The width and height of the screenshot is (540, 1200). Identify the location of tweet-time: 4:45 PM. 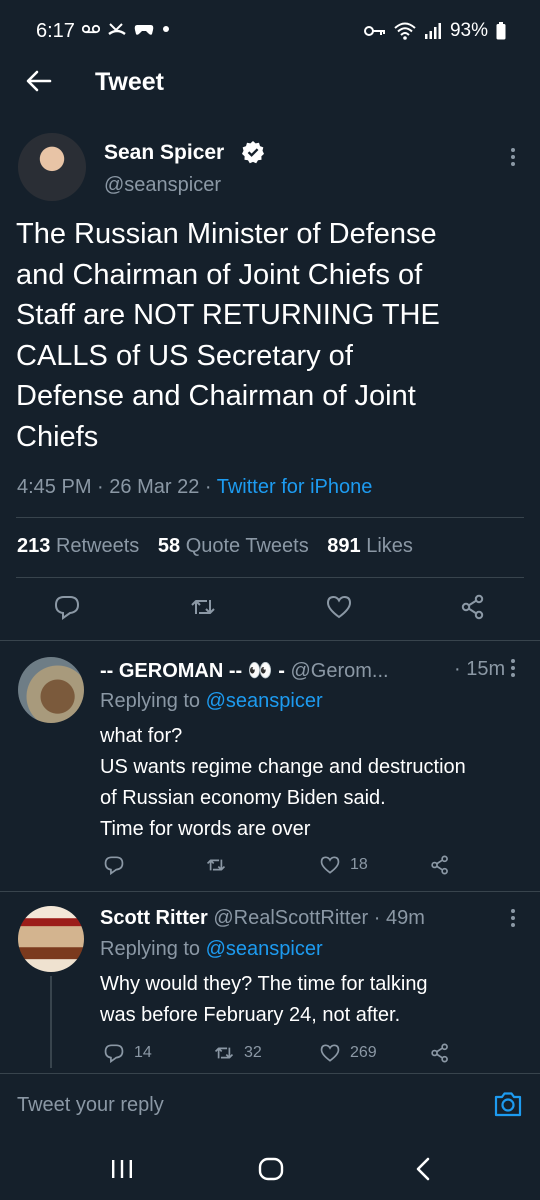
(54, 487).